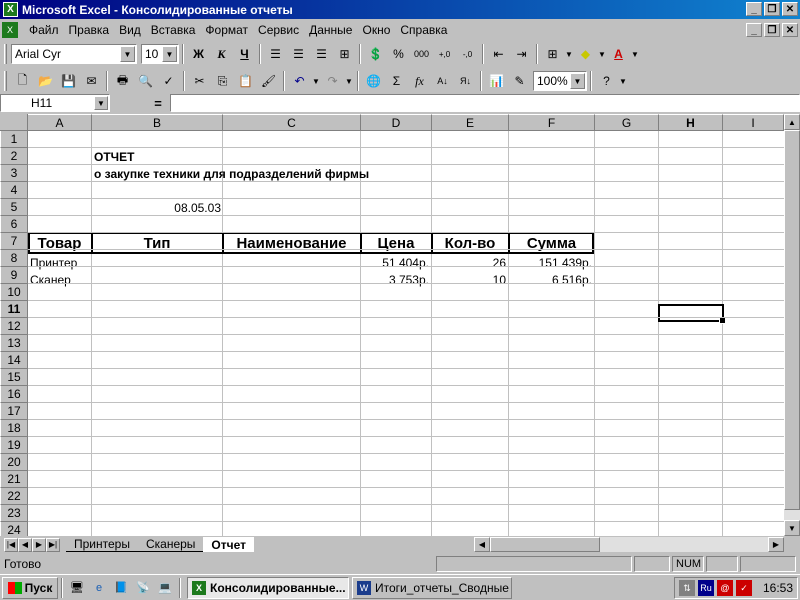 Image resolution: width=800 pixels, height=600 pixels. Describe the element at coordinates (5, 81) in the screenshot. I see `toolbar-grip` at that location.